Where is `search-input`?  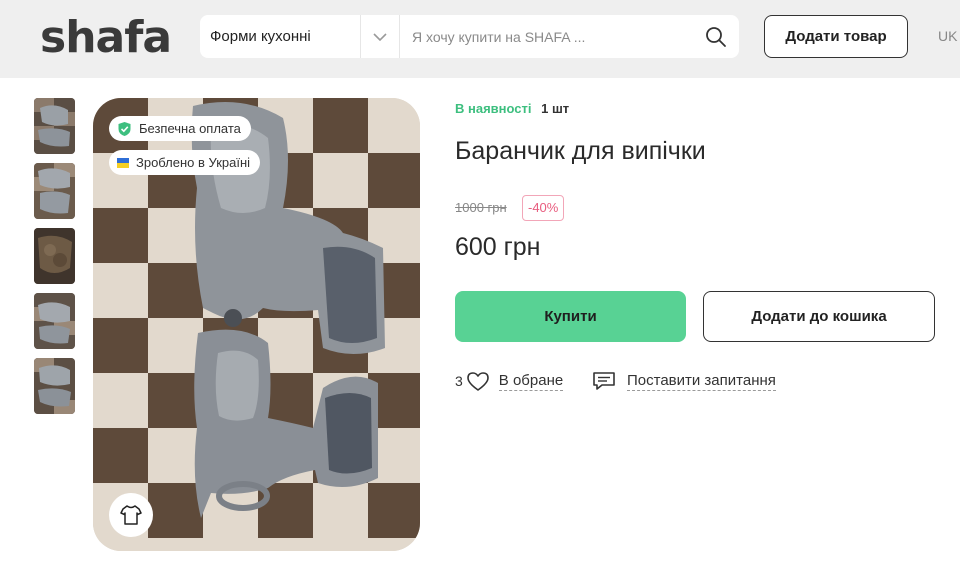 search-input is located at coordinates (552, 36).